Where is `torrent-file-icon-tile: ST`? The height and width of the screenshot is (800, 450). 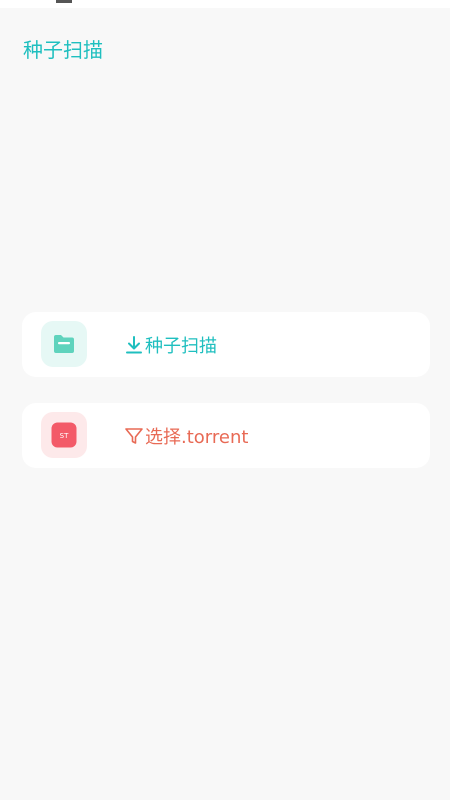
torrent-file-icon-tile: ST is located at coordinates (64, 435).